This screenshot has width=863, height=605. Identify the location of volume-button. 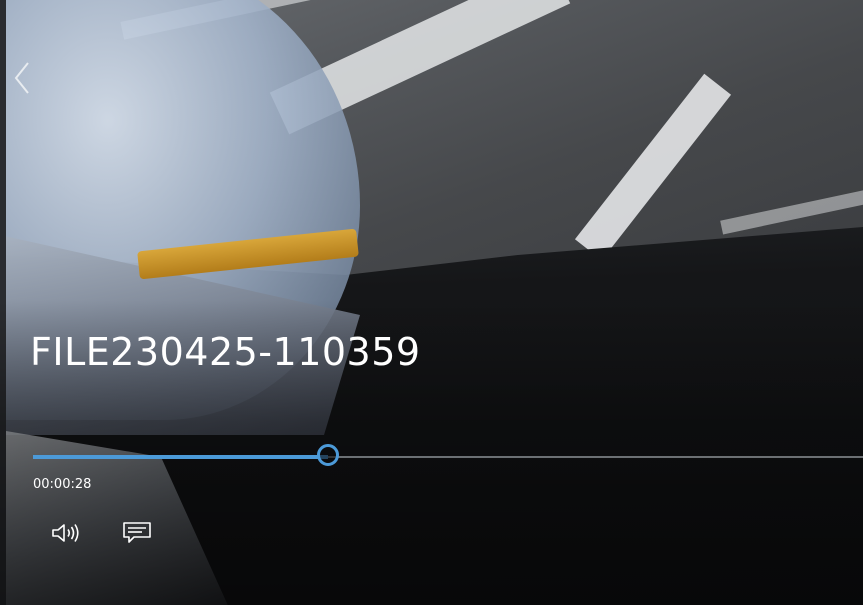
(66, 533).